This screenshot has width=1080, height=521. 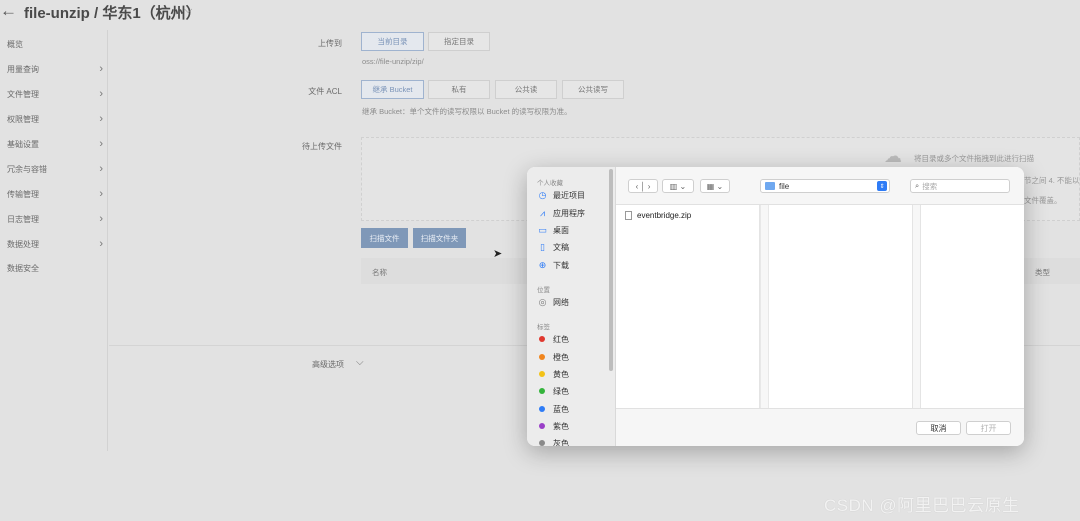 I want to click on dialog-toolbar: ‹ │ › ▥ ⌄ ▦ ⌄ file ⇕ ⌕ 搜索, so click(x=820, y=186).